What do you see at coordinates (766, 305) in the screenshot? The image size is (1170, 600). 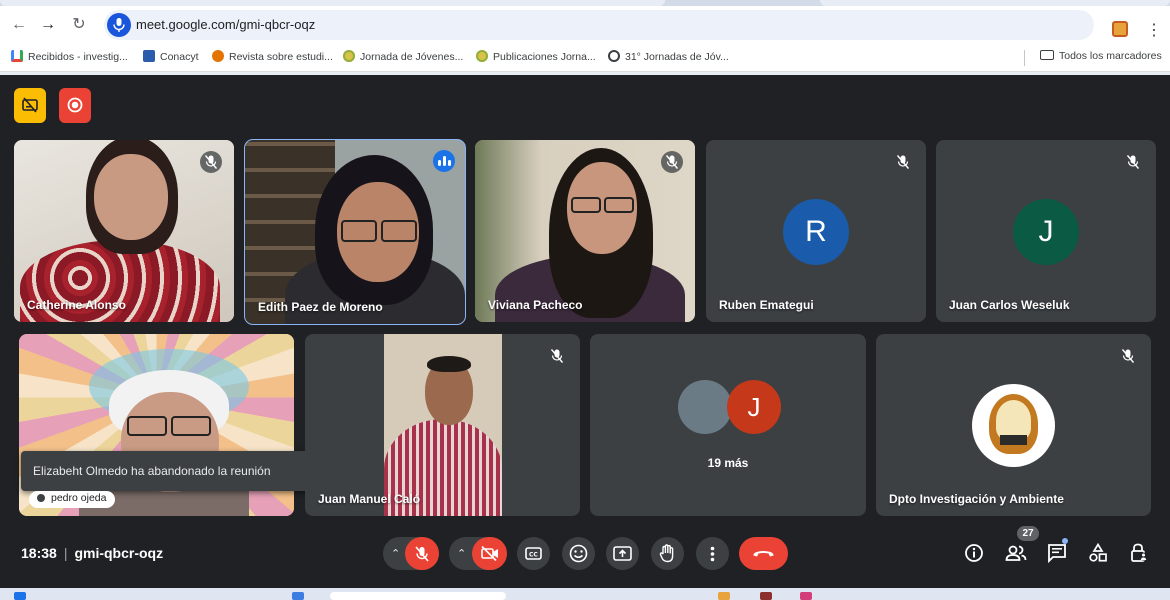 I see `participant-name: Ruben Emategui` at bounding box center [766, 305].